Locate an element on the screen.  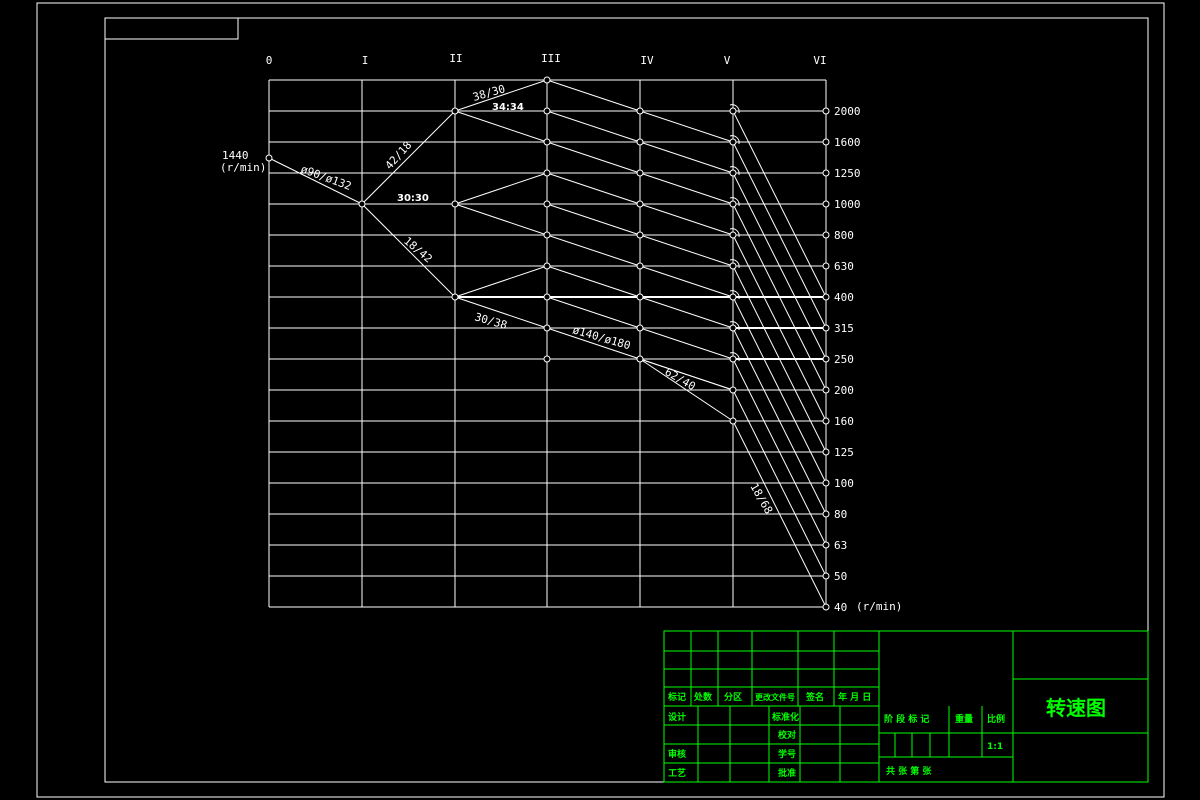
shaft-label-6: VI is located at coordinates (819, 60).